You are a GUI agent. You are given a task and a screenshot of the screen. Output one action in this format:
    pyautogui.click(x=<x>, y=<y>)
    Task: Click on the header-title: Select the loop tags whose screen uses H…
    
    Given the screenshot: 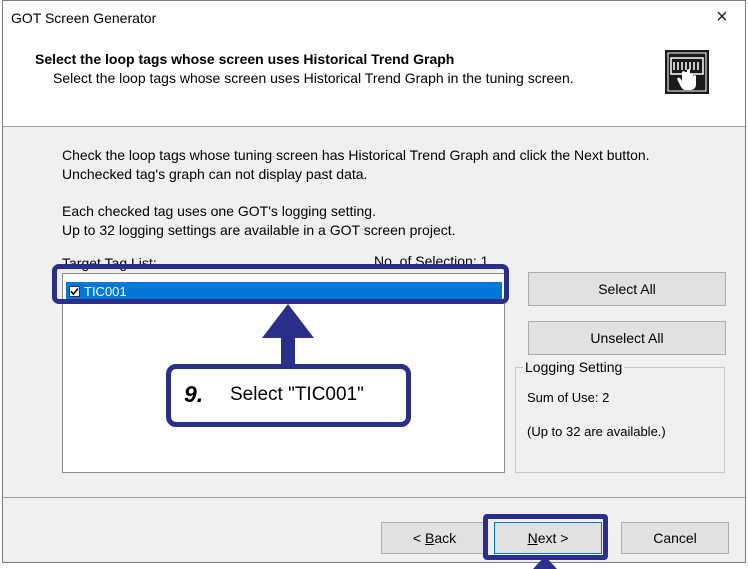 What is the action you would take?
    pyautogui.click(x=245, y=59)
    